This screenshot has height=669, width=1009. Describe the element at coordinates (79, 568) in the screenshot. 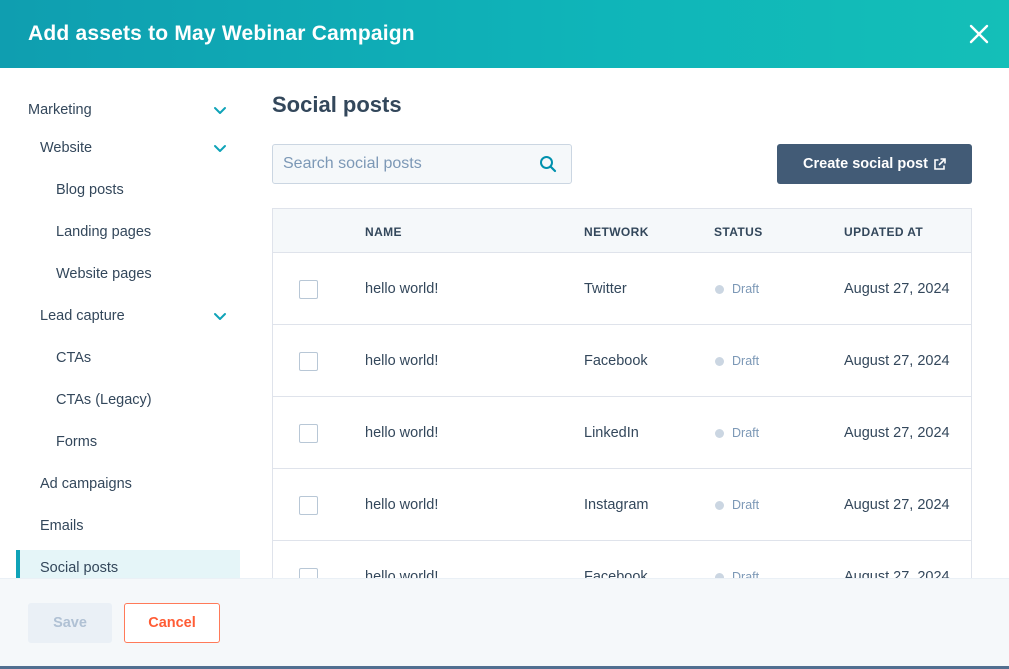

I see `sidebar-item-label: Social posts` at that location.